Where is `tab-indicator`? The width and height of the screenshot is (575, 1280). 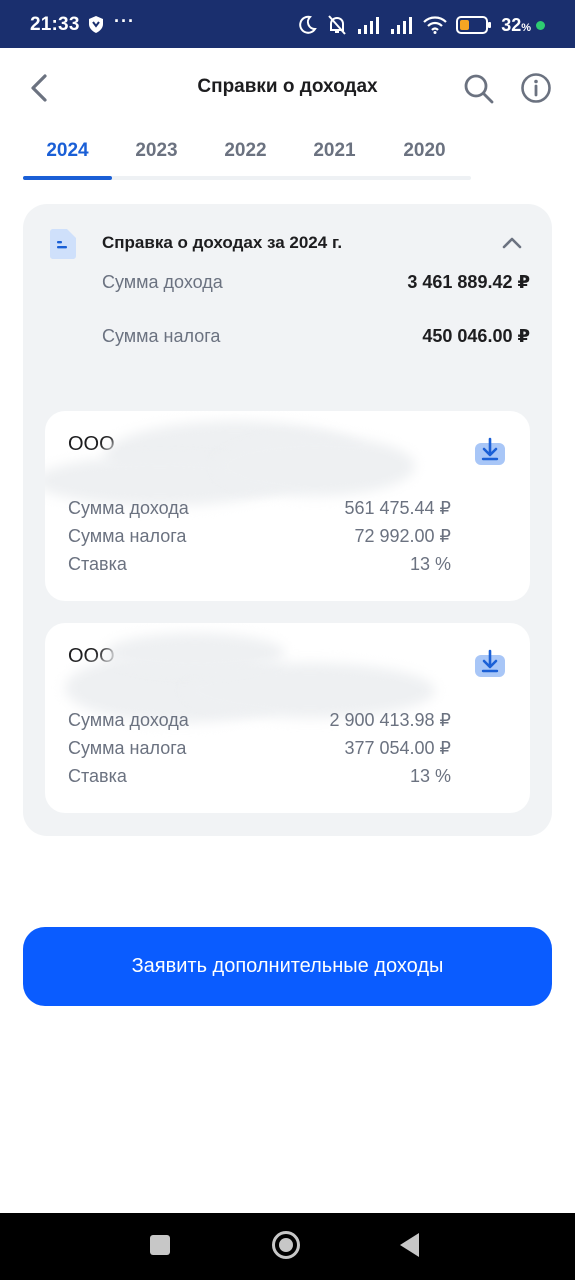 tab-indicator is located at coordinates (67, 178).